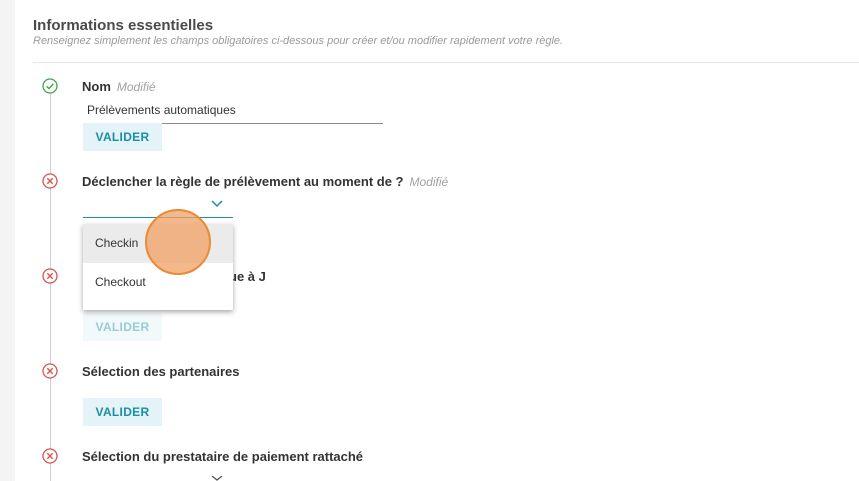 Image resolution: width=859 pixels, height=481 pixels. Describe the element at coordinates (446, 62) in the screenshot. I see `header-divider` at that location.